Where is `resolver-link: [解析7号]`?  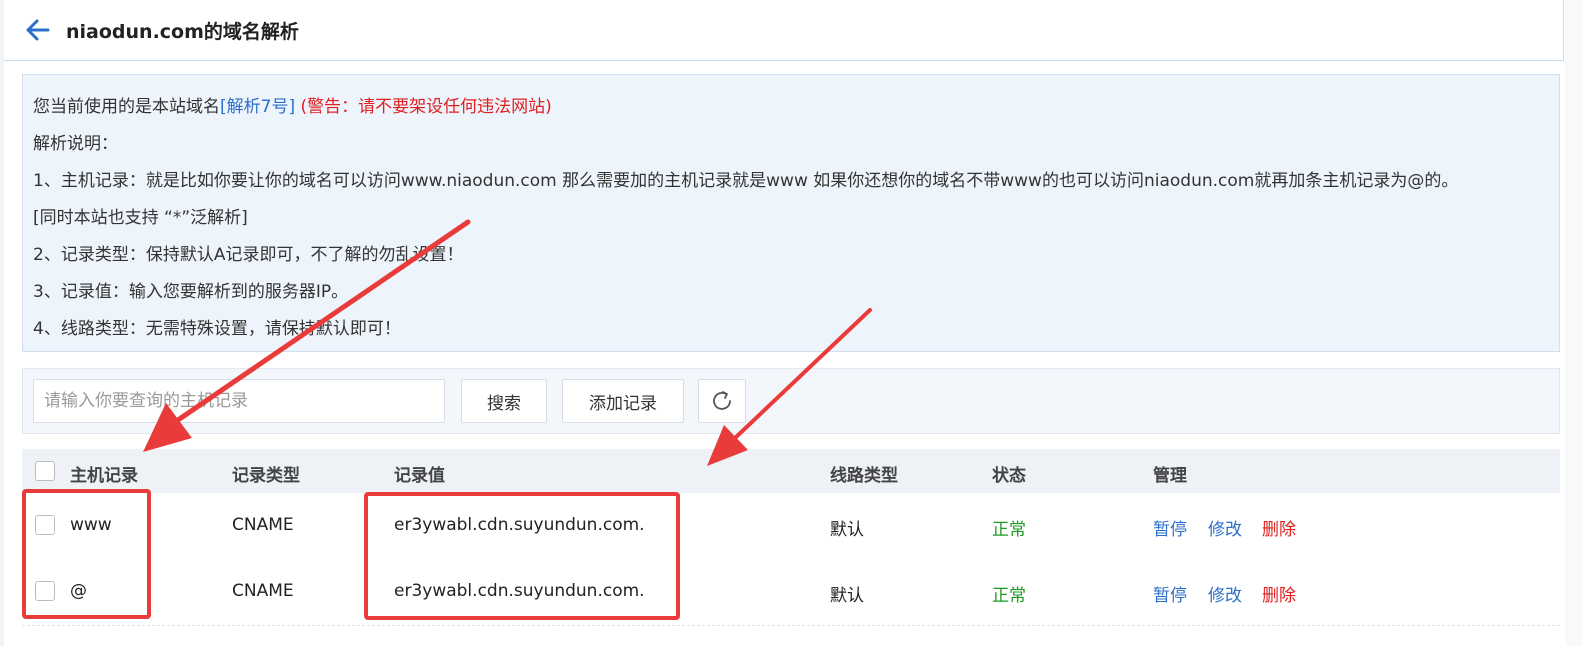 resolver-link: [解析7号] is located at coordinates (257, 107).